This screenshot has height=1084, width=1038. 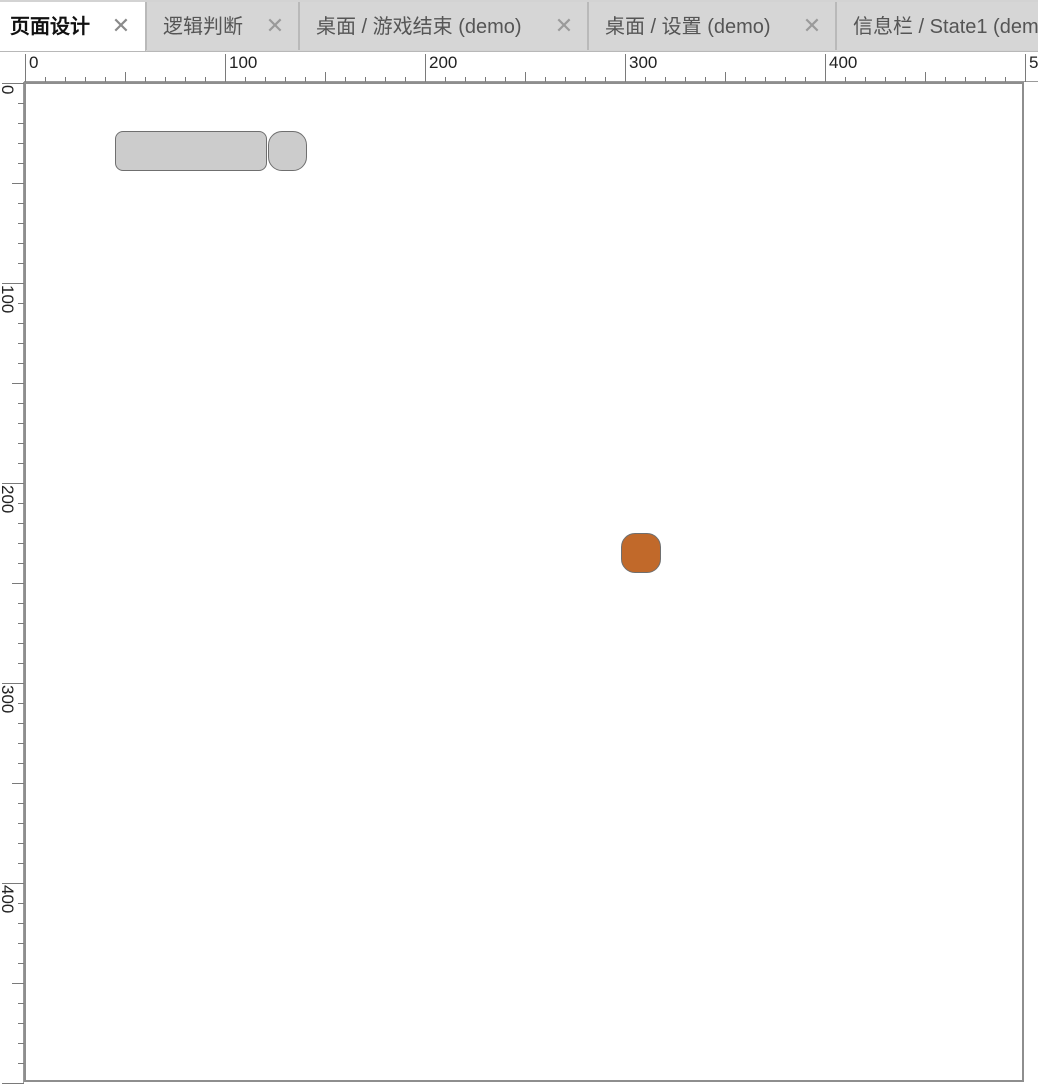 I want to click on tab-page-design: 页面设计 ✕, so click(x=73, y=26).